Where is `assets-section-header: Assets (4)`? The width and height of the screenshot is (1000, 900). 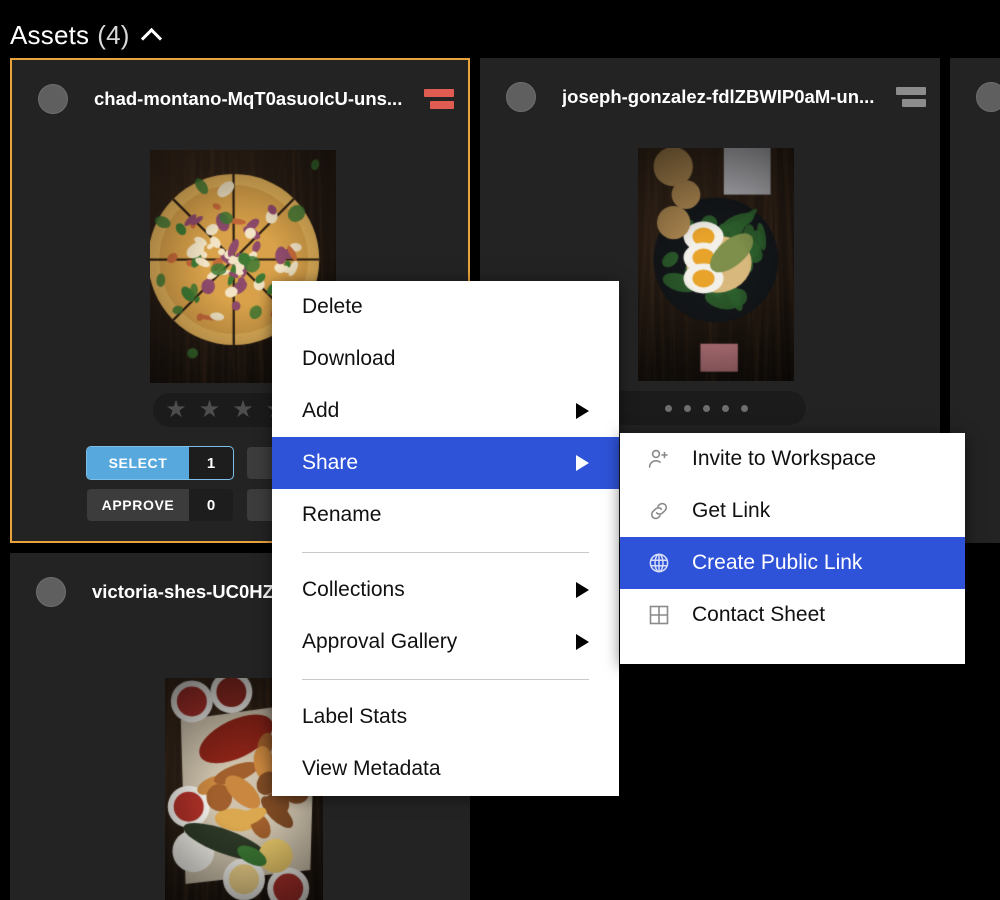
assets-section-header: Assets (4) is located at coordinates (86, 35).